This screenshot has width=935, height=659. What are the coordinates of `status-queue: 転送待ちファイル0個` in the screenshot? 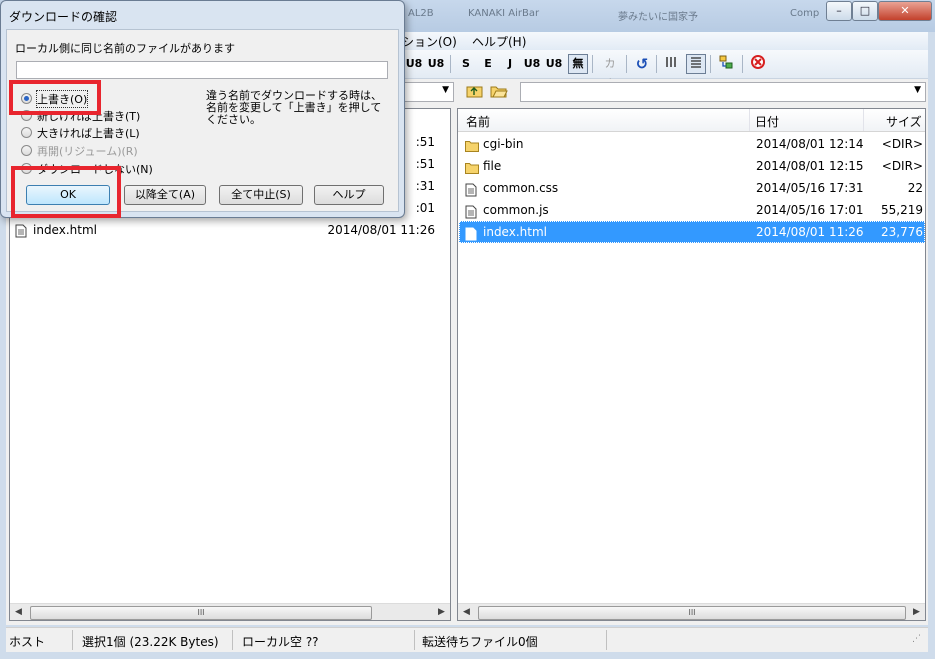 It's located at (480, 642).